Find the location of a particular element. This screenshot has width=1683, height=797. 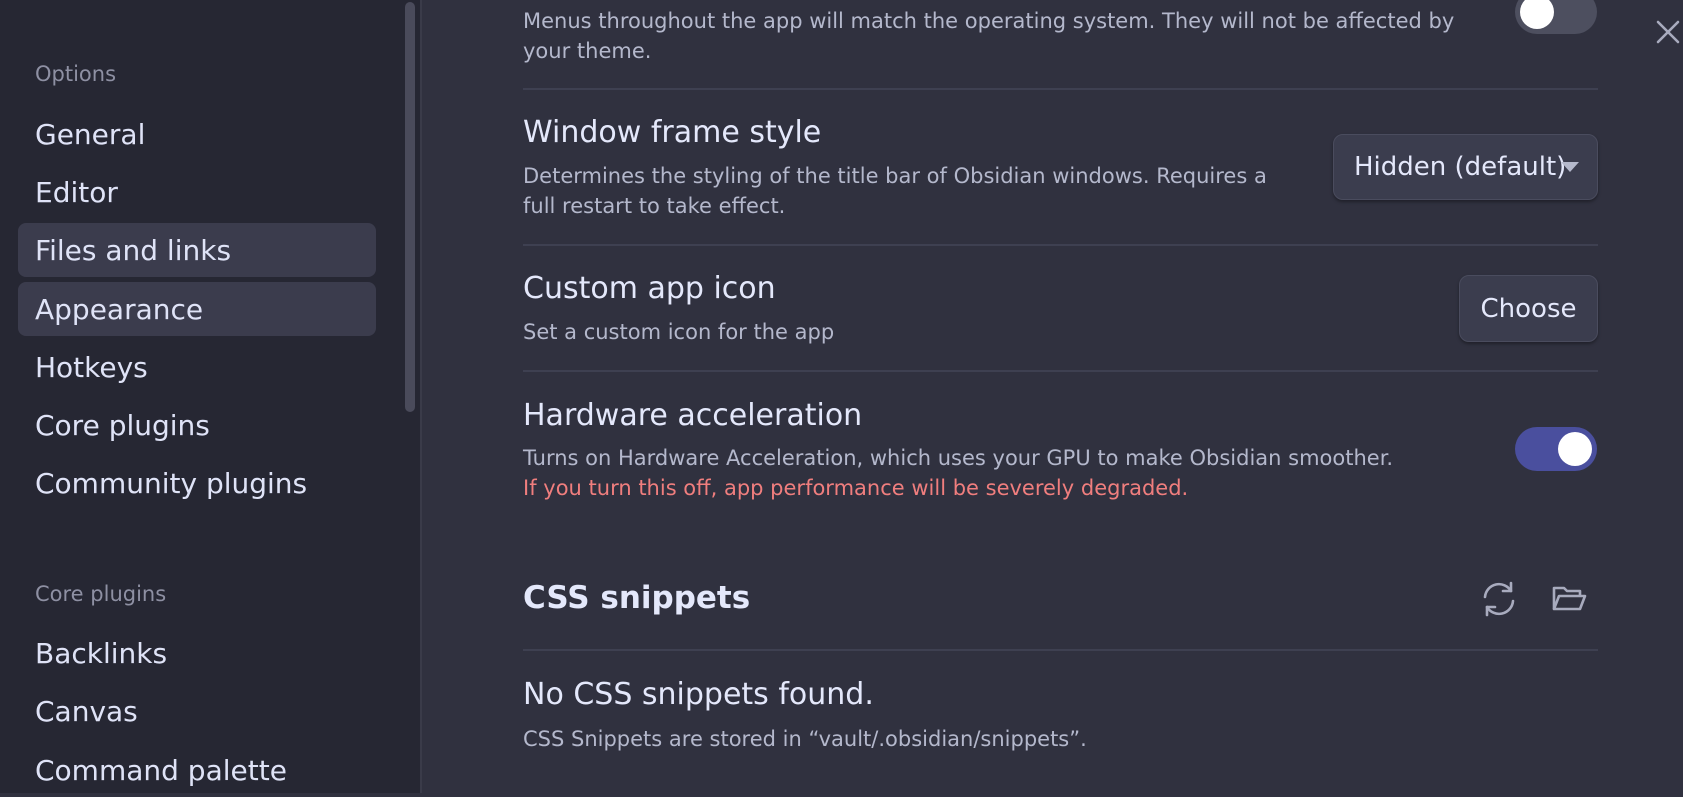

no-css-snippets-title: No CSS snippets found. is located at coordinates (698, 694).